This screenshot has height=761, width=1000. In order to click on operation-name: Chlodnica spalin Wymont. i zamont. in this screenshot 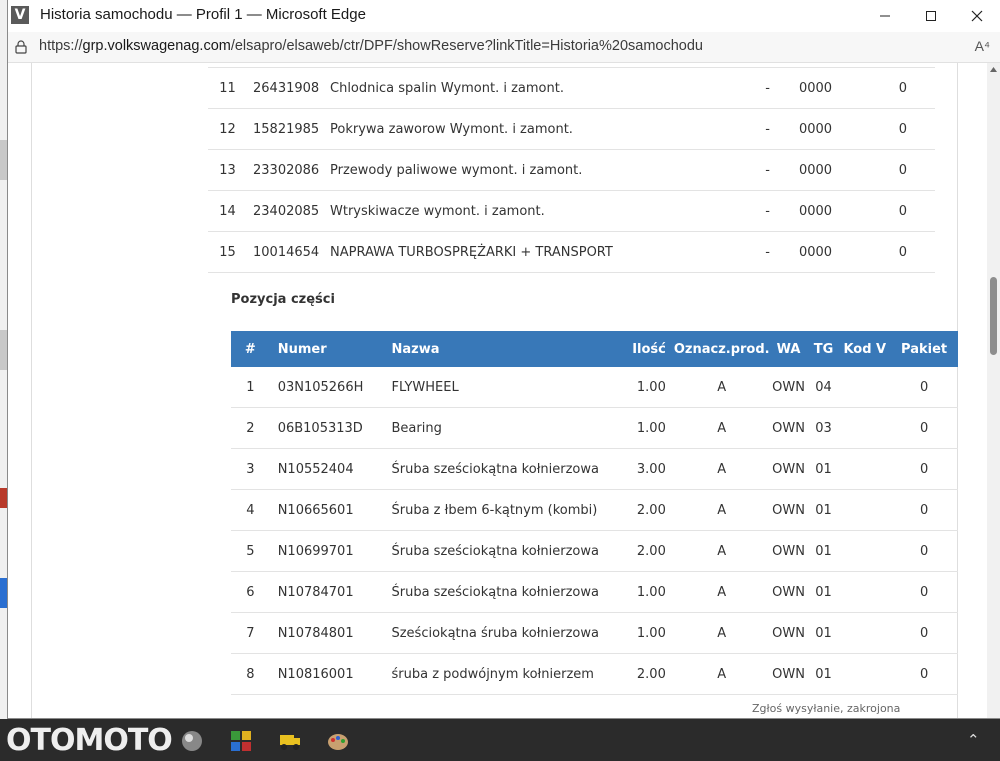, I will do `click(514, 88)`.